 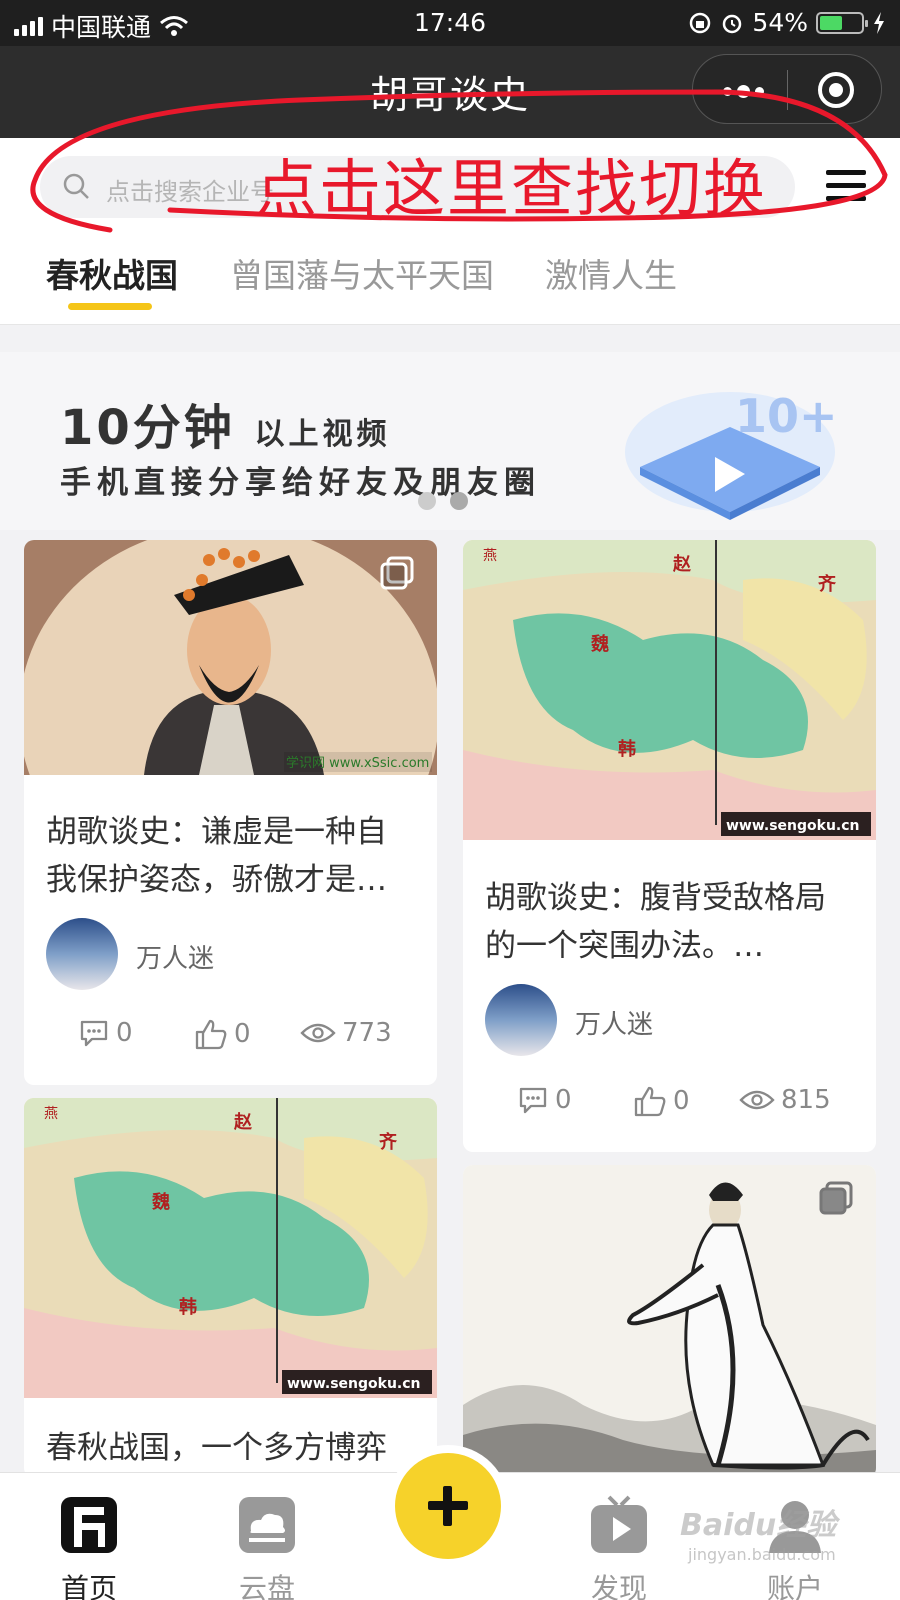 I want to click on nav-cloud: 云盘, so click(x=267, y=1546).